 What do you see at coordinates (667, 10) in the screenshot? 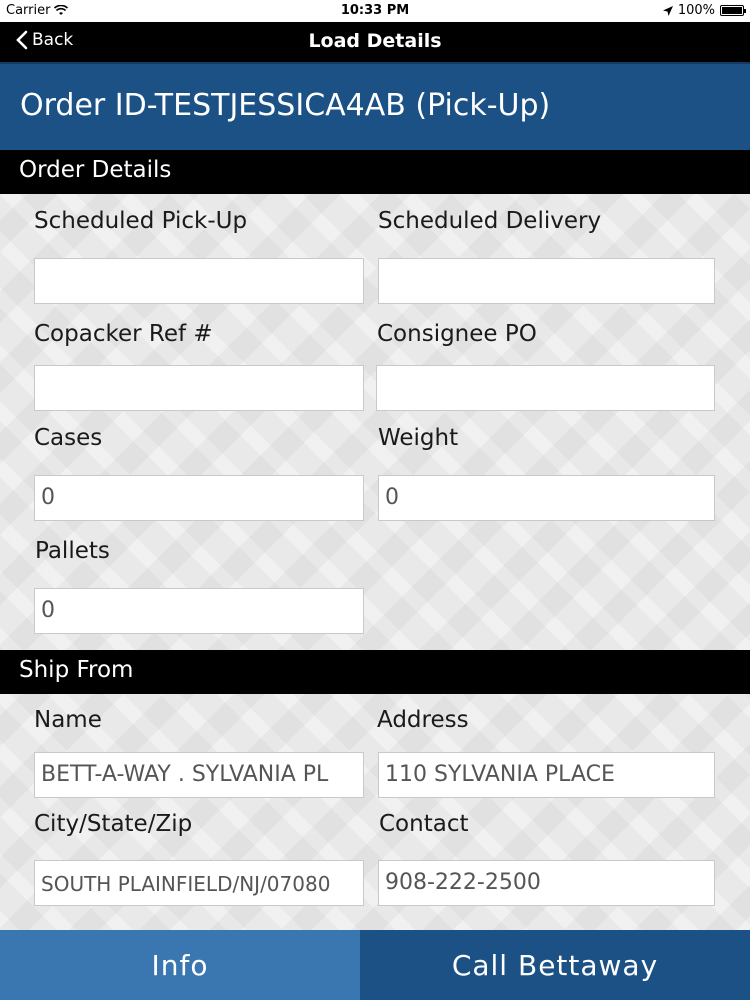
I see `location-arrow-icon` at bounding box center [667, 10].